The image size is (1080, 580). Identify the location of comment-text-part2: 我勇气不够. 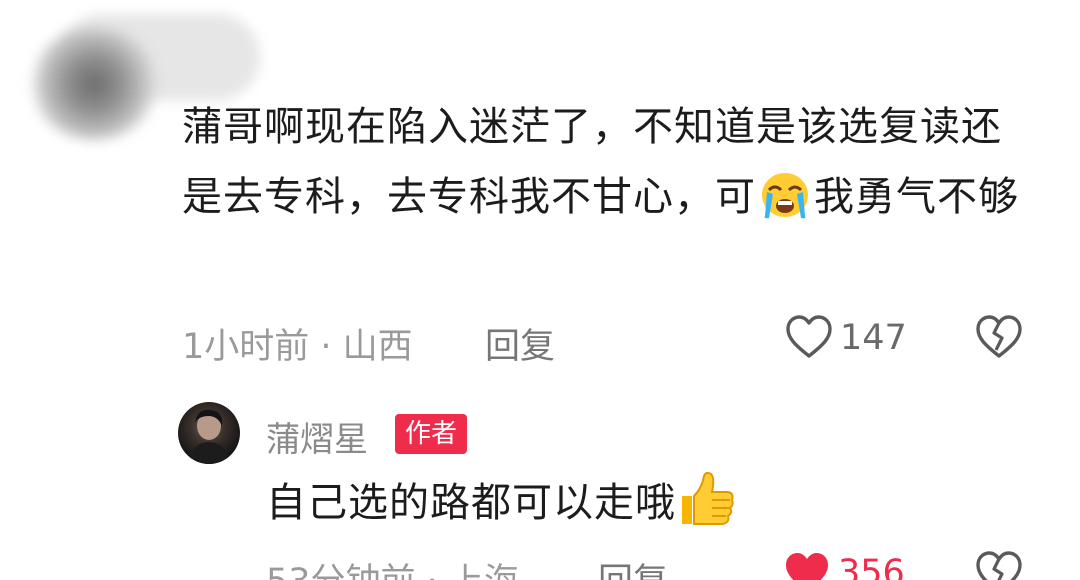
(916, 197).